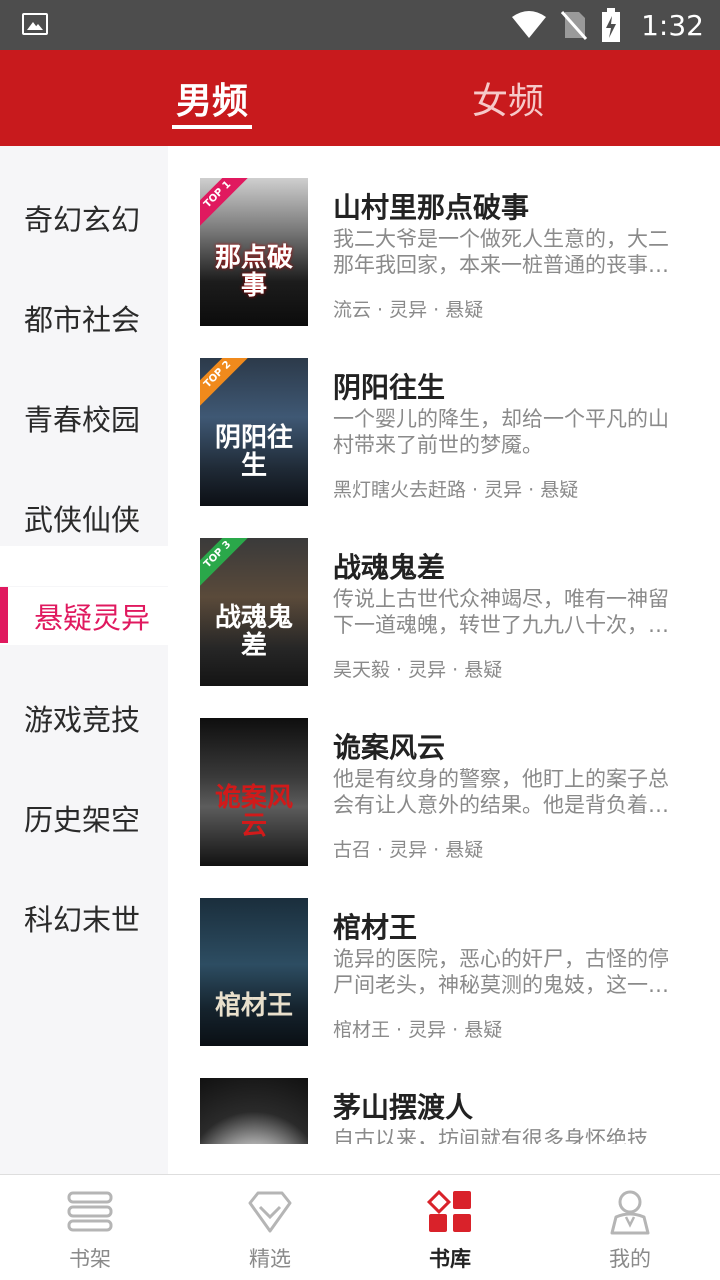 The width and height of the screenshot is (720, 1280). What do you see at coordinates (90, 1211) in the screenshot?
I see `bookshelf-icon` at bounding box center [90, 1211].